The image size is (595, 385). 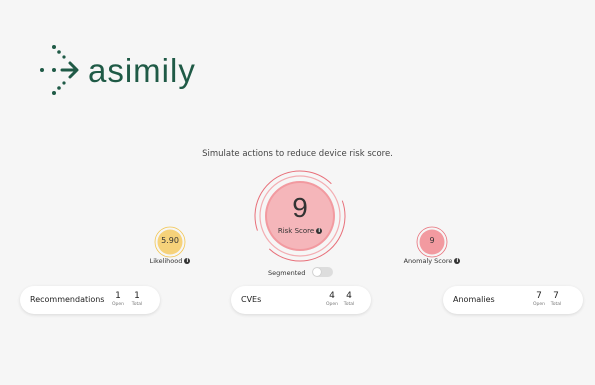 I want to click on likelihood-value: 5.90, so click(x=170, y=240).